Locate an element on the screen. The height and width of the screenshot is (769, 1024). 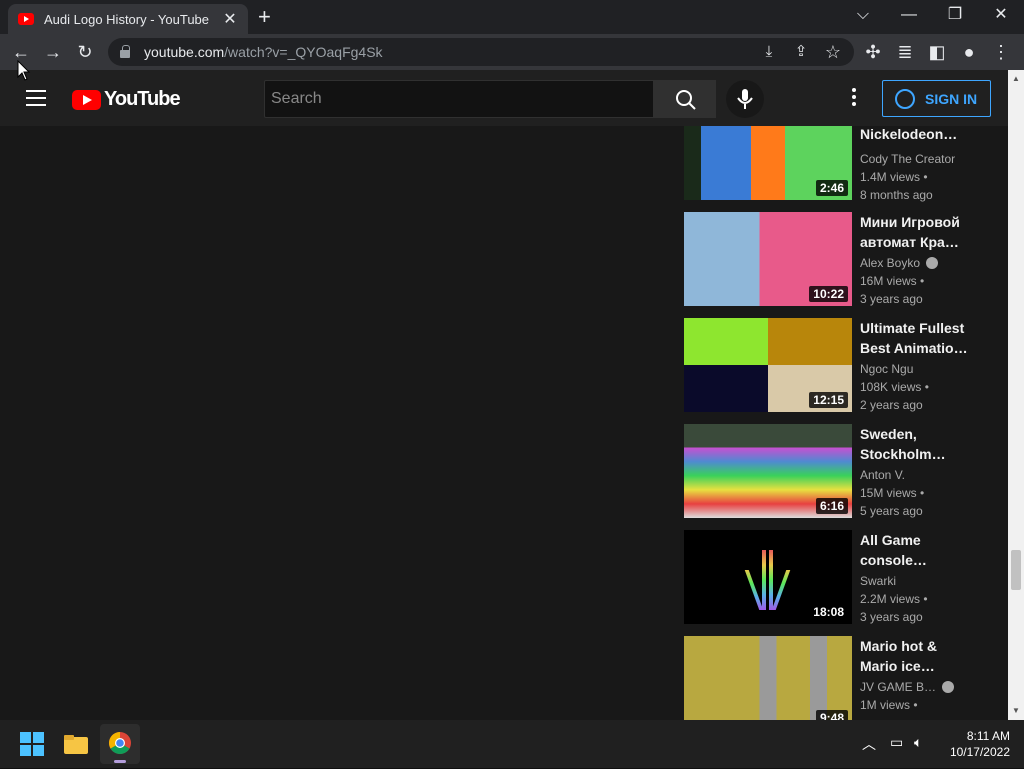
menu-icon is located at coordinates (36, 98).